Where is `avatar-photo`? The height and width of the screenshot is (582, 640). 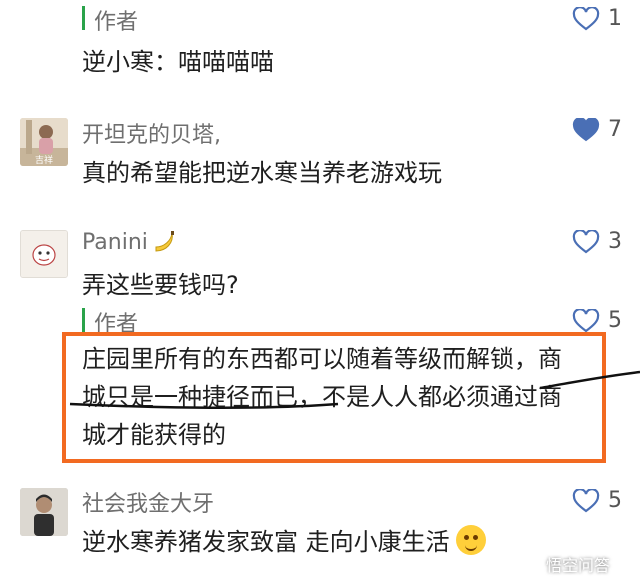
avatar-photo is located at coordinates (44, 512).